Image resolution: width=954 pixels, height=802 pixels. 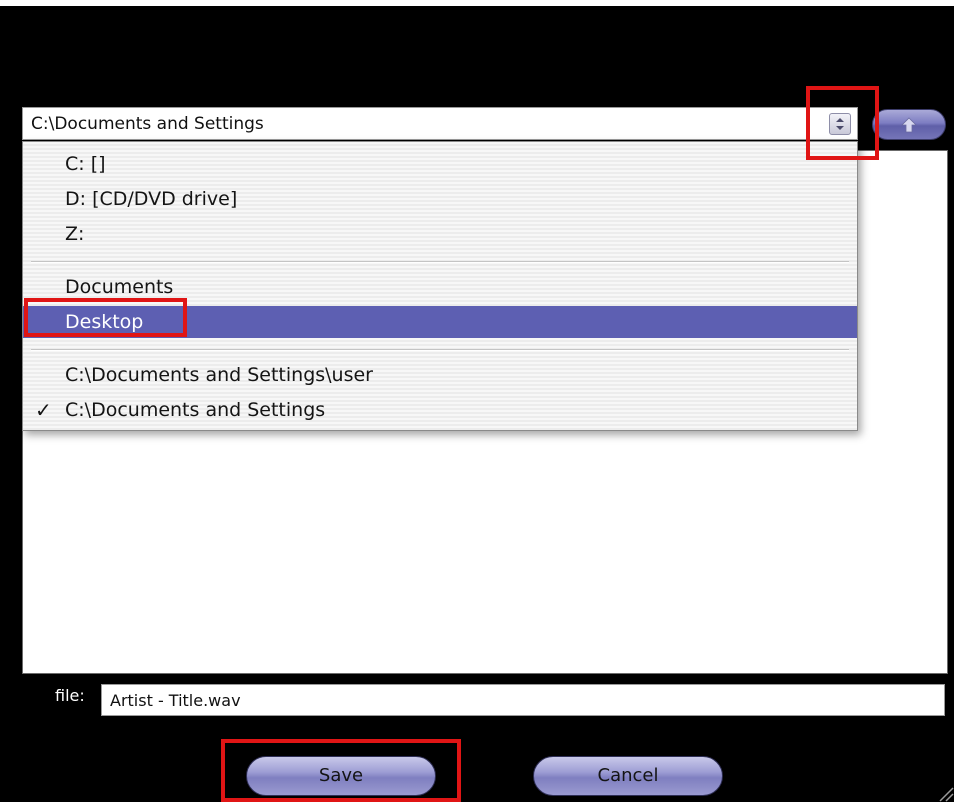 I want to click on cancel-button: Cancel, so click(x=628, y=776).